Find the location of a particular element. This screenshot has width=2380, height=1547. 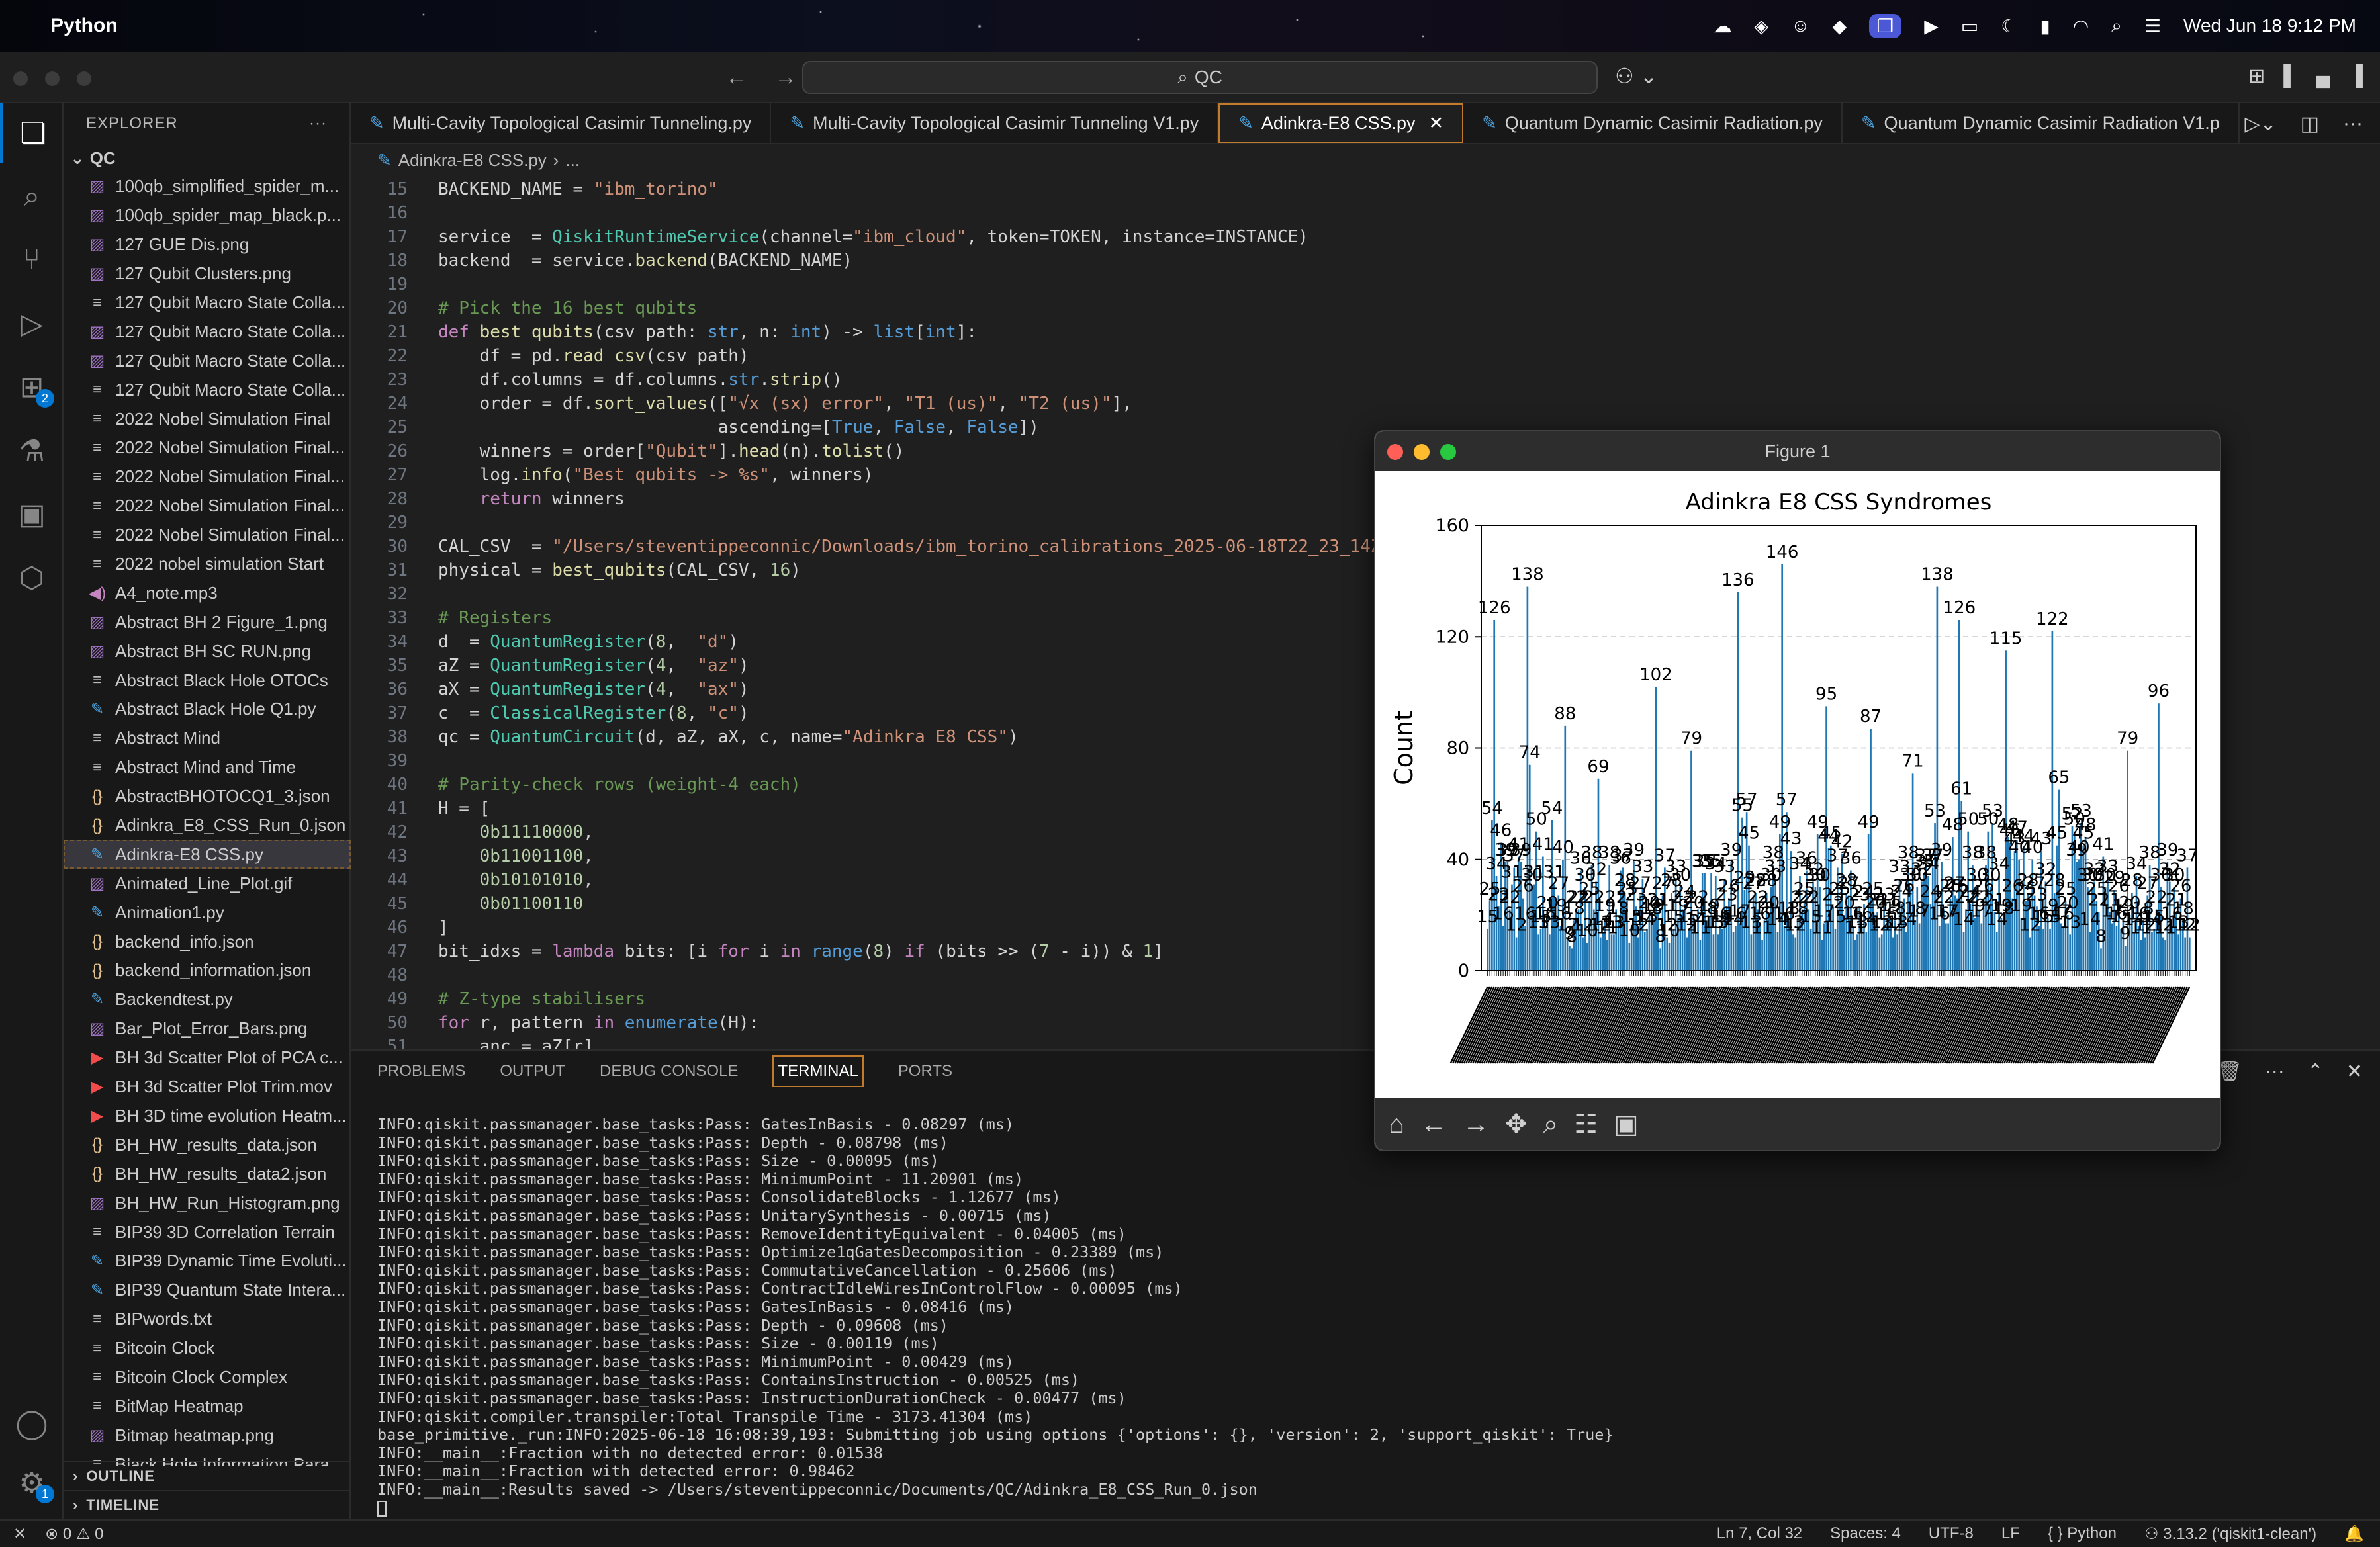

file-item: ▨ BH_HW_Run_Histogram.png is located at coordinates (207, 1202).